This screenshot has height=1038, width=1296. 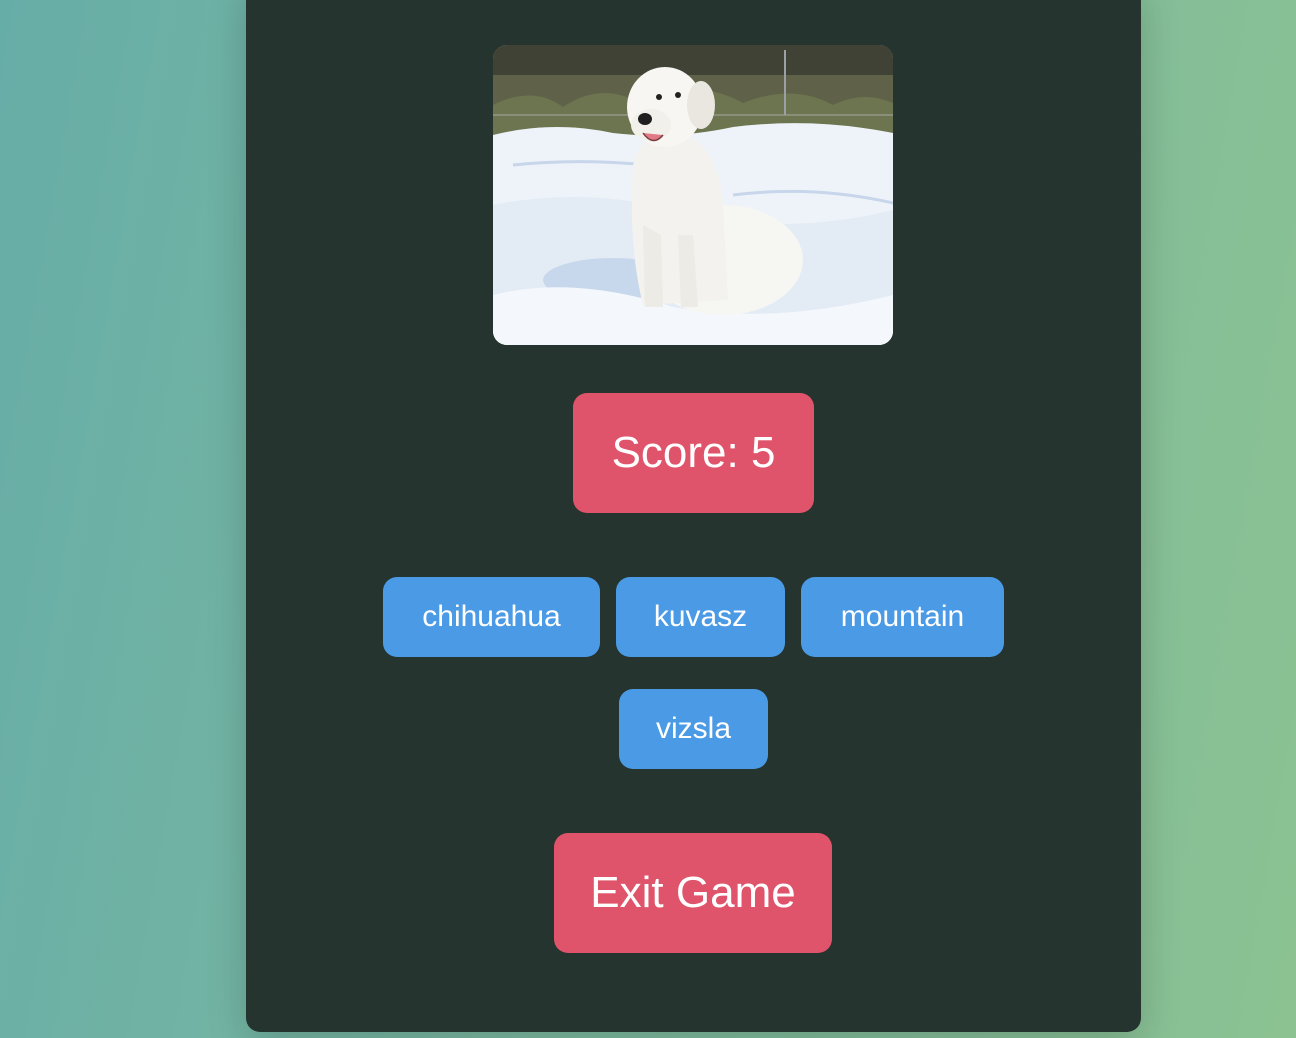 What do you see at coordinates (902, 617) in the screenshot?
I see `choice-button-mountain: mountain` at bounding box center [902, 617].